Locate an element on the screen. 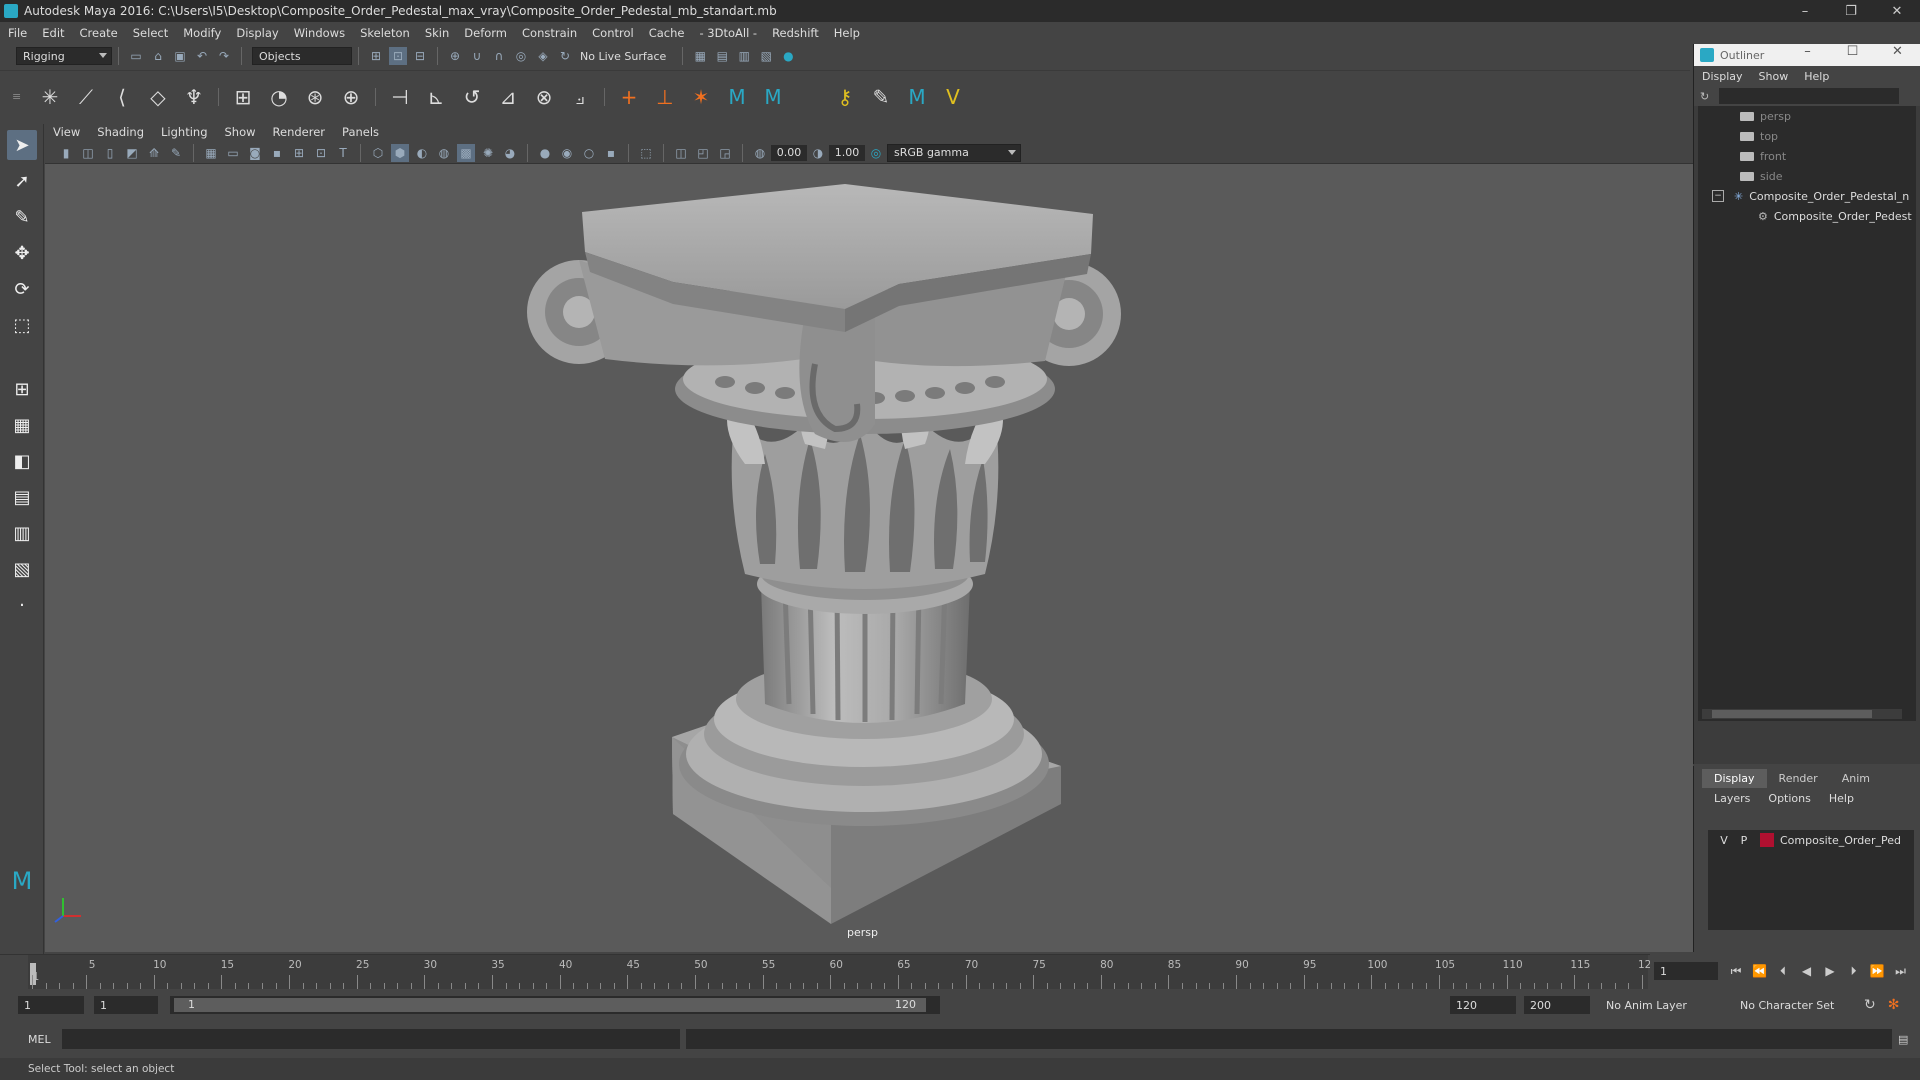  character-set-dropdown: No Character Set is located at coordinates (1794, 1005).